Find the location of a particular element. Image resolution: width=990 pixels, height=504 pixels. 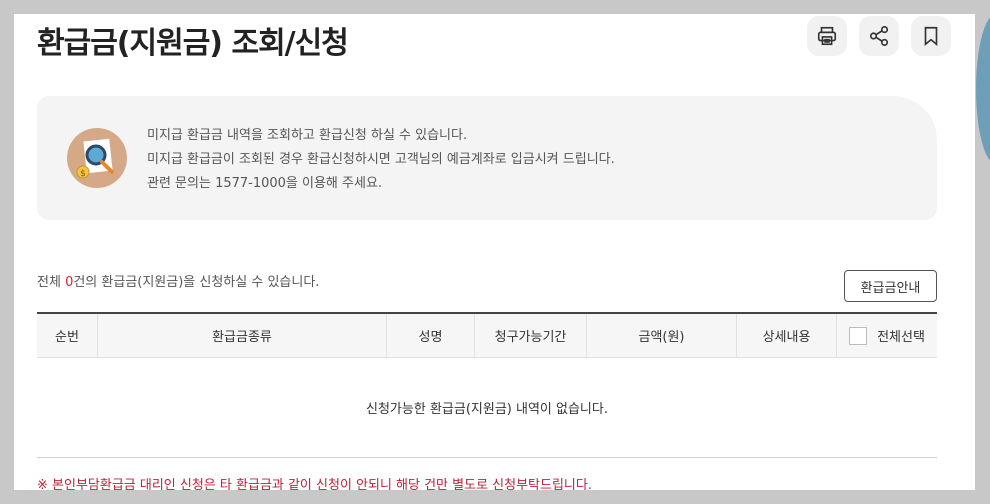

table-header: 순번 환급금종류 성명 청구가능기간 금액(원) 상세내용 전체선택 is located at coordinates (487, 336).